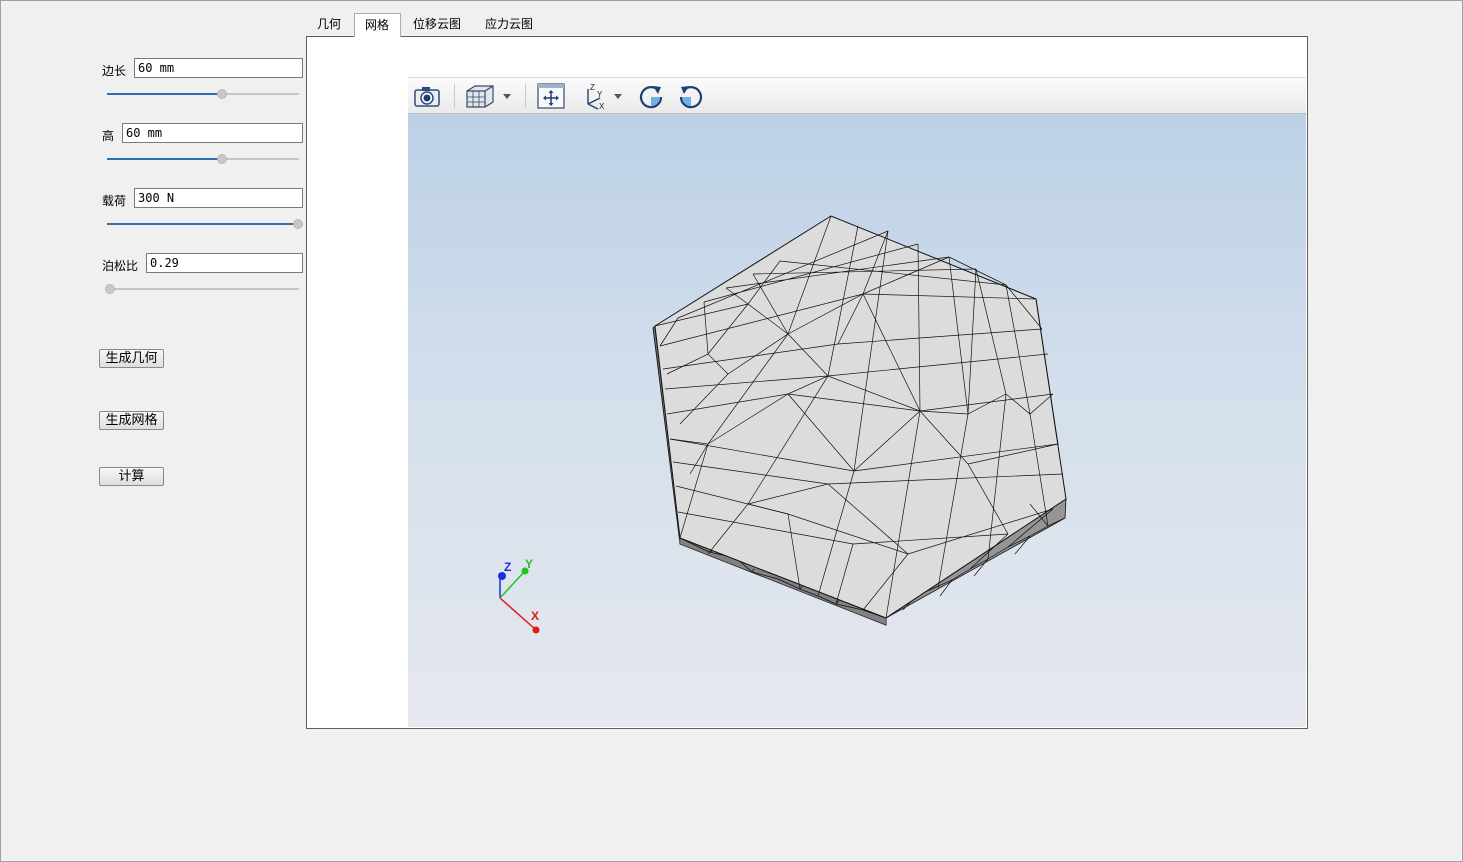  What do you see at coordinates (218, 68) in the screenshot?
I see `edge-length-input: 60 mm` at bounding box center [218, 68].